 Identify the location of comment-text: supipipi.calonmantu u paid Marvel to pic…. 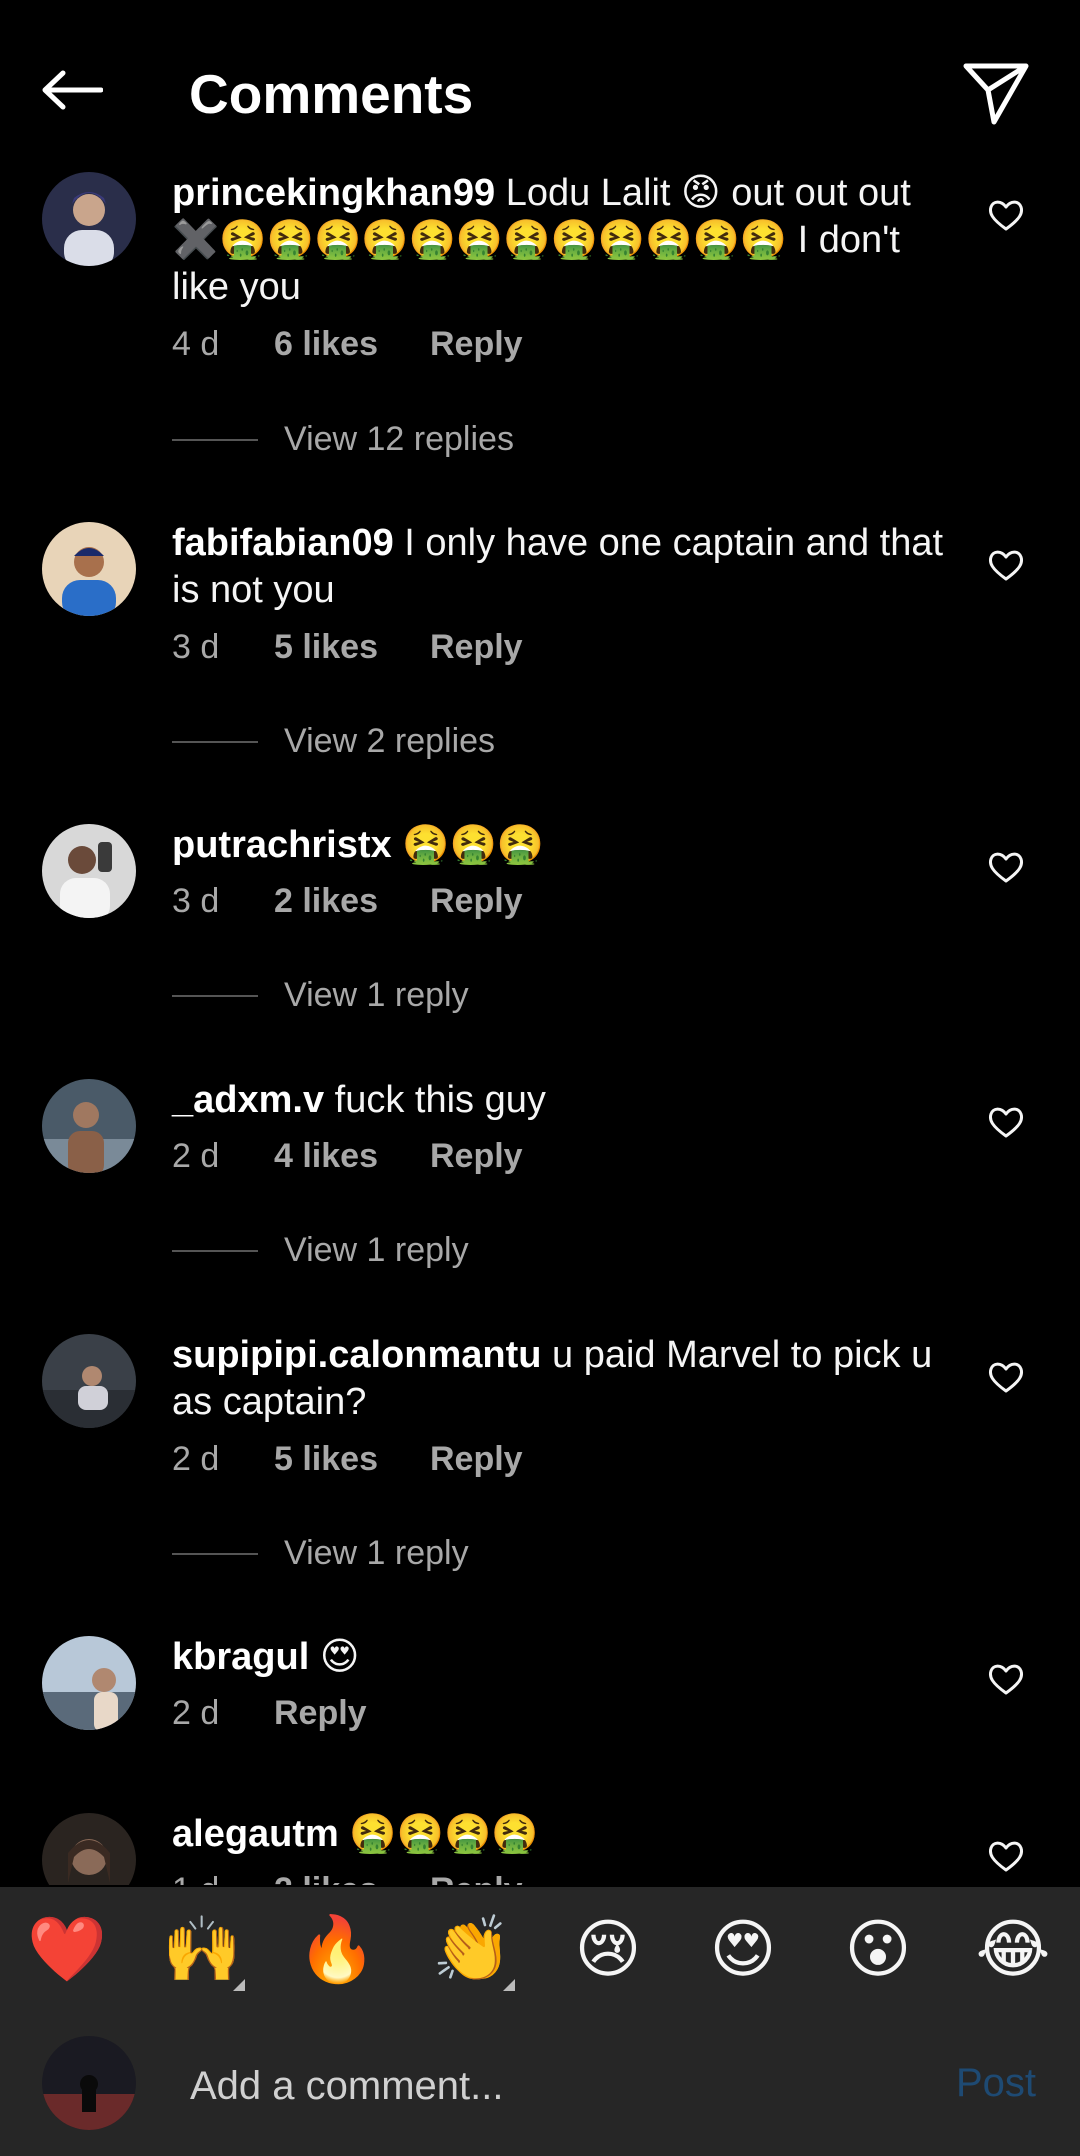
(562, 1379).